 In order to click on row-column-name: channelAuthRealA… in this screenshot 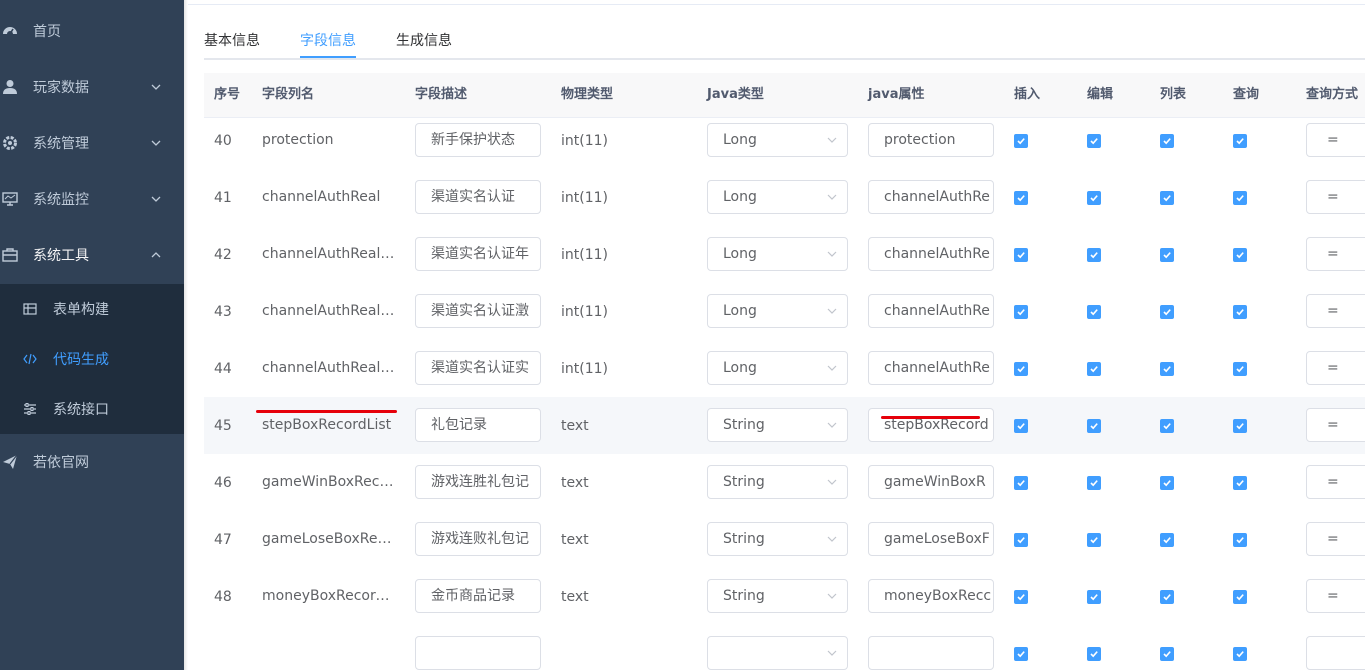, I will do `click(330, 311)`.